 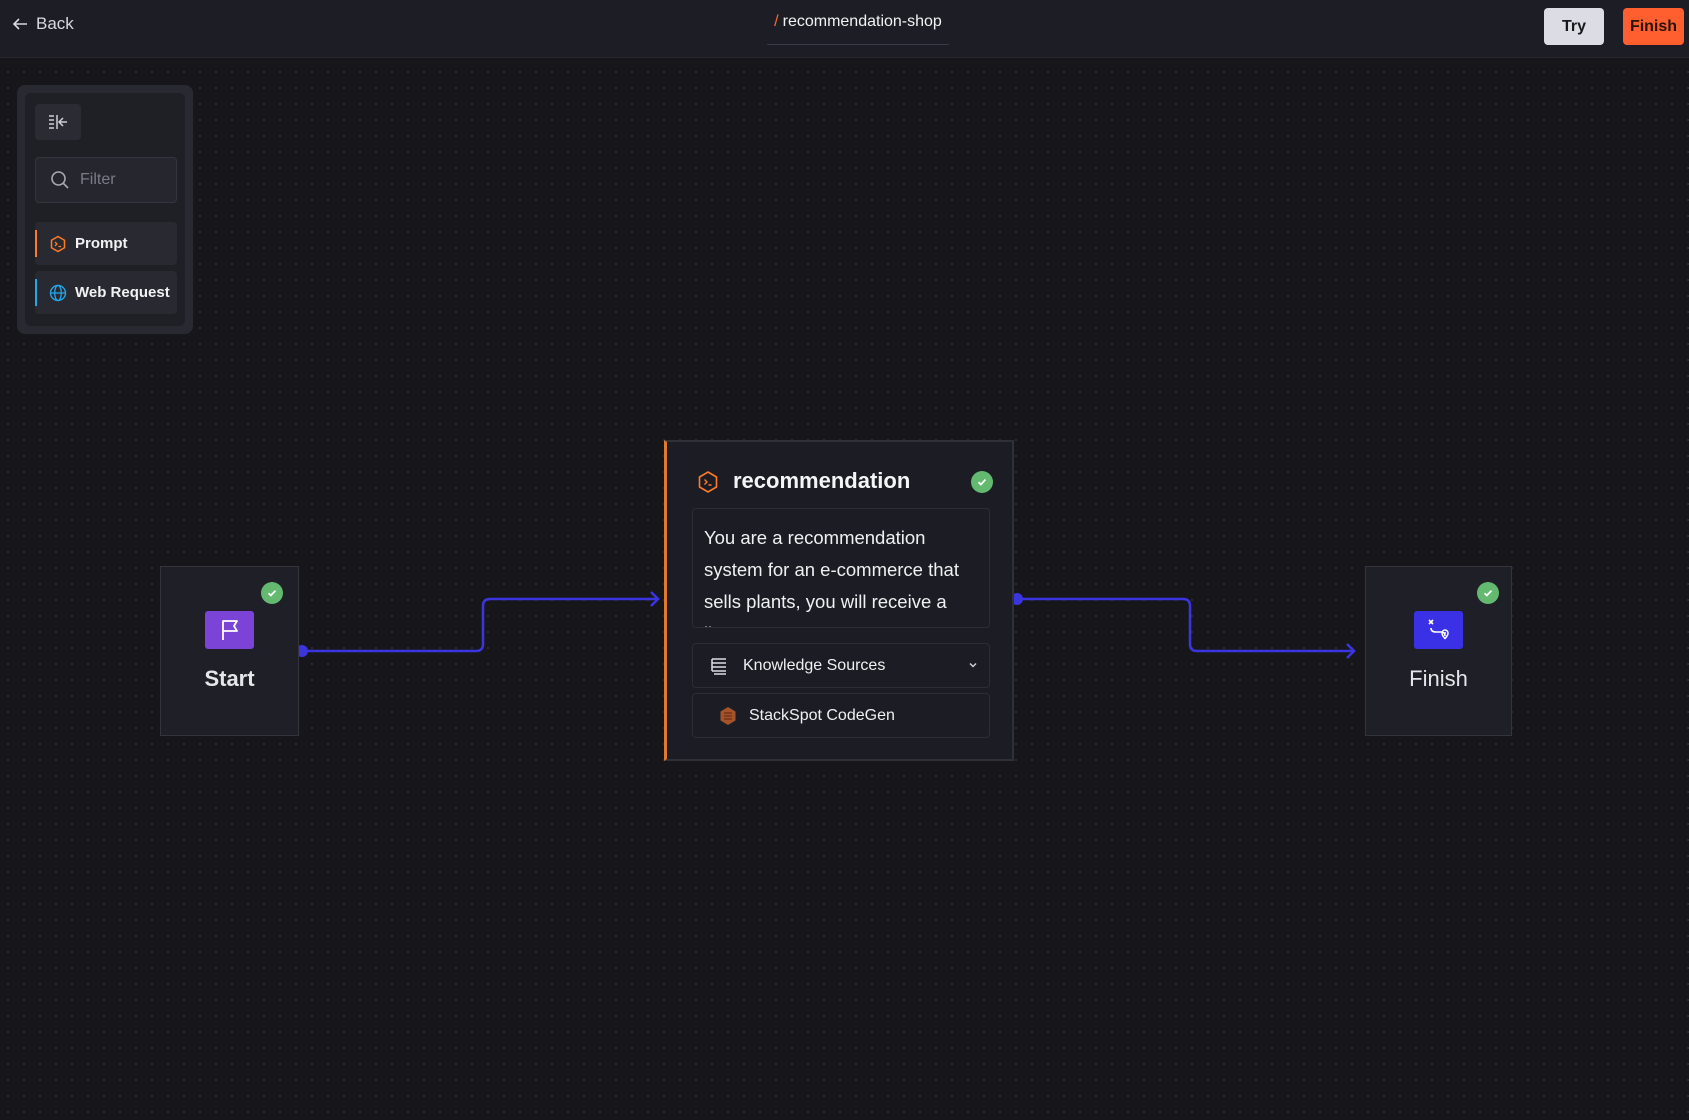 I want to click on knowledge-source-item: StackSpot CodeGen, so click(x=841, y=715).